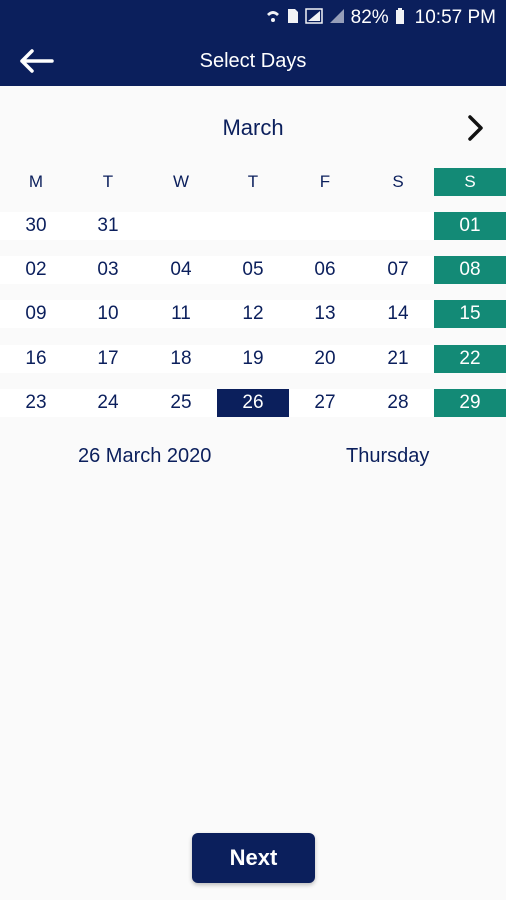 The height and width of the screenshot is (900, 506). I want to click on calendar-day: 17, so click(108, 359).